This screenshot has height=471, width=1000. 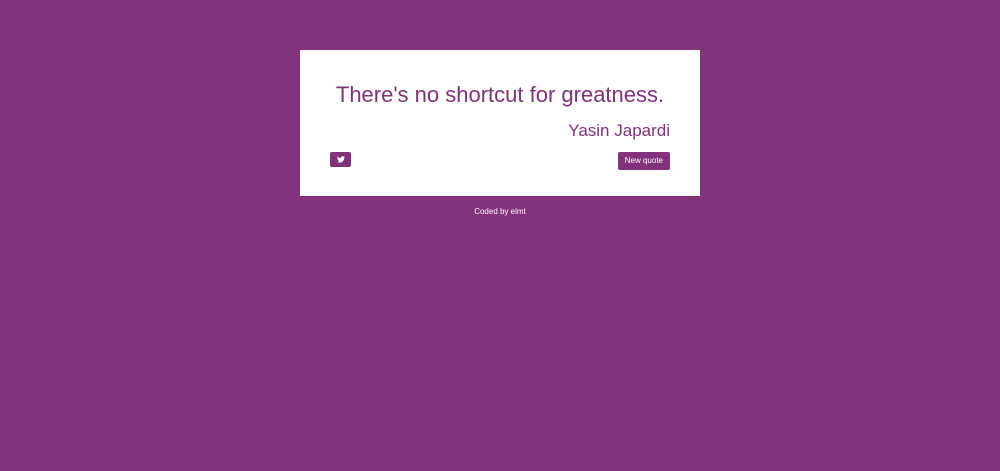 I want to click on quote-text: There's no shortcut for greatness., so click(x=500, y=94).